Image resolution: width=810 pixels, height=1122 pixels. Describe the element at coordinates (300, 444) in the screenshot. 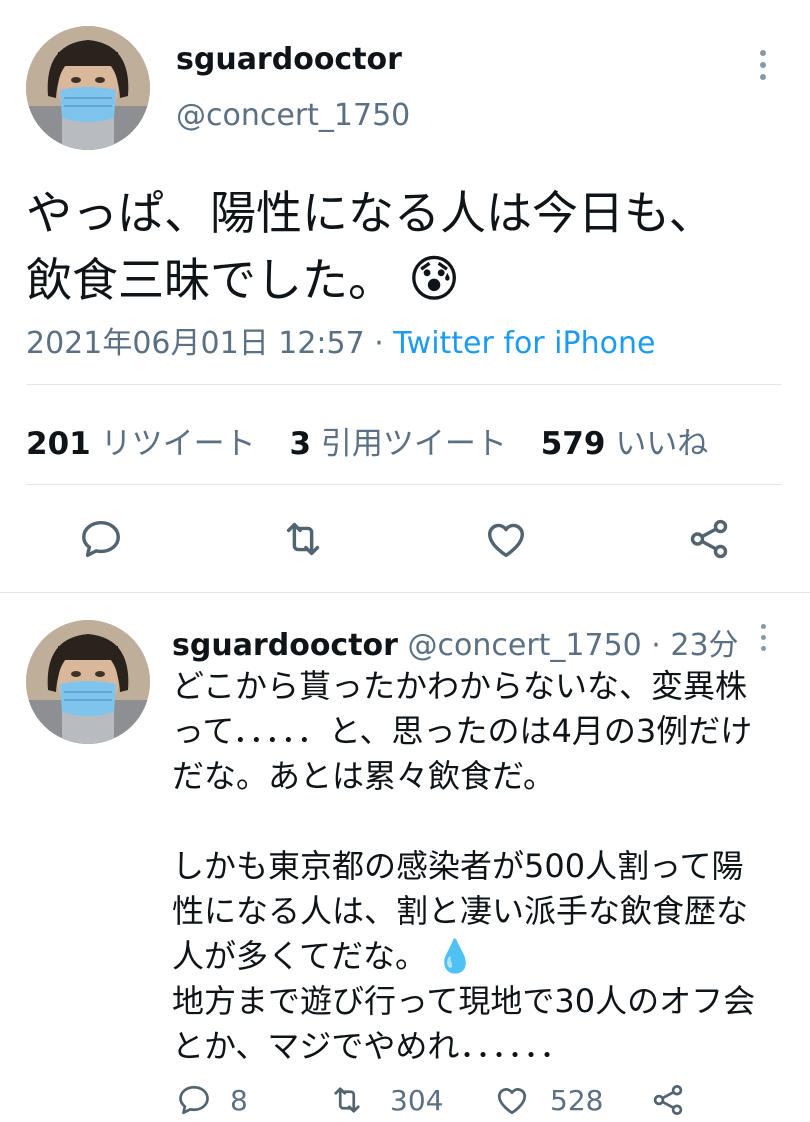

I see `quotes-count: 3` at that location.